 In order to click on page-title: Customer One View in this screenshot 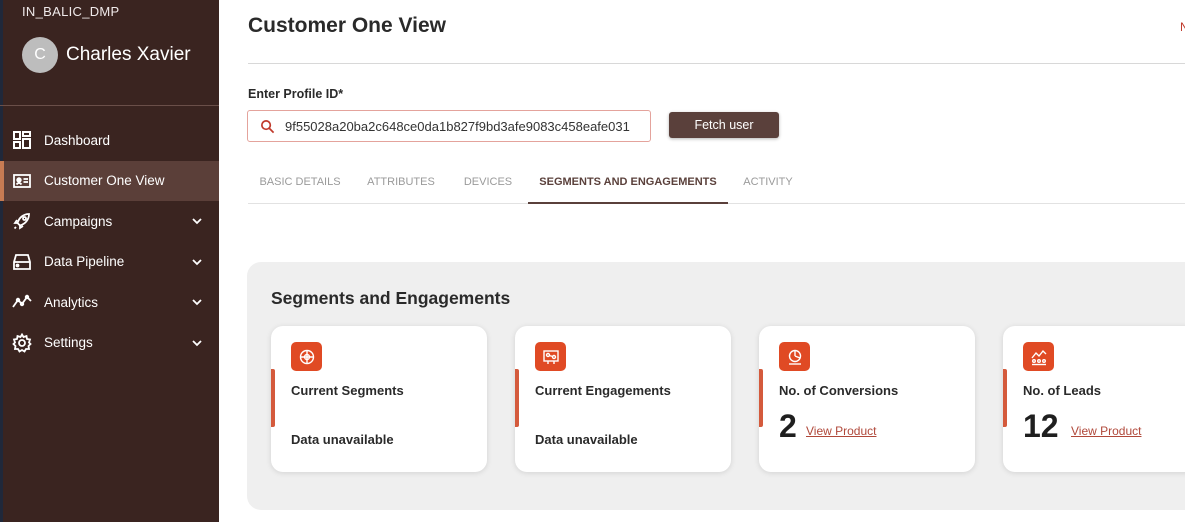, I will do `click(347, 25)`.